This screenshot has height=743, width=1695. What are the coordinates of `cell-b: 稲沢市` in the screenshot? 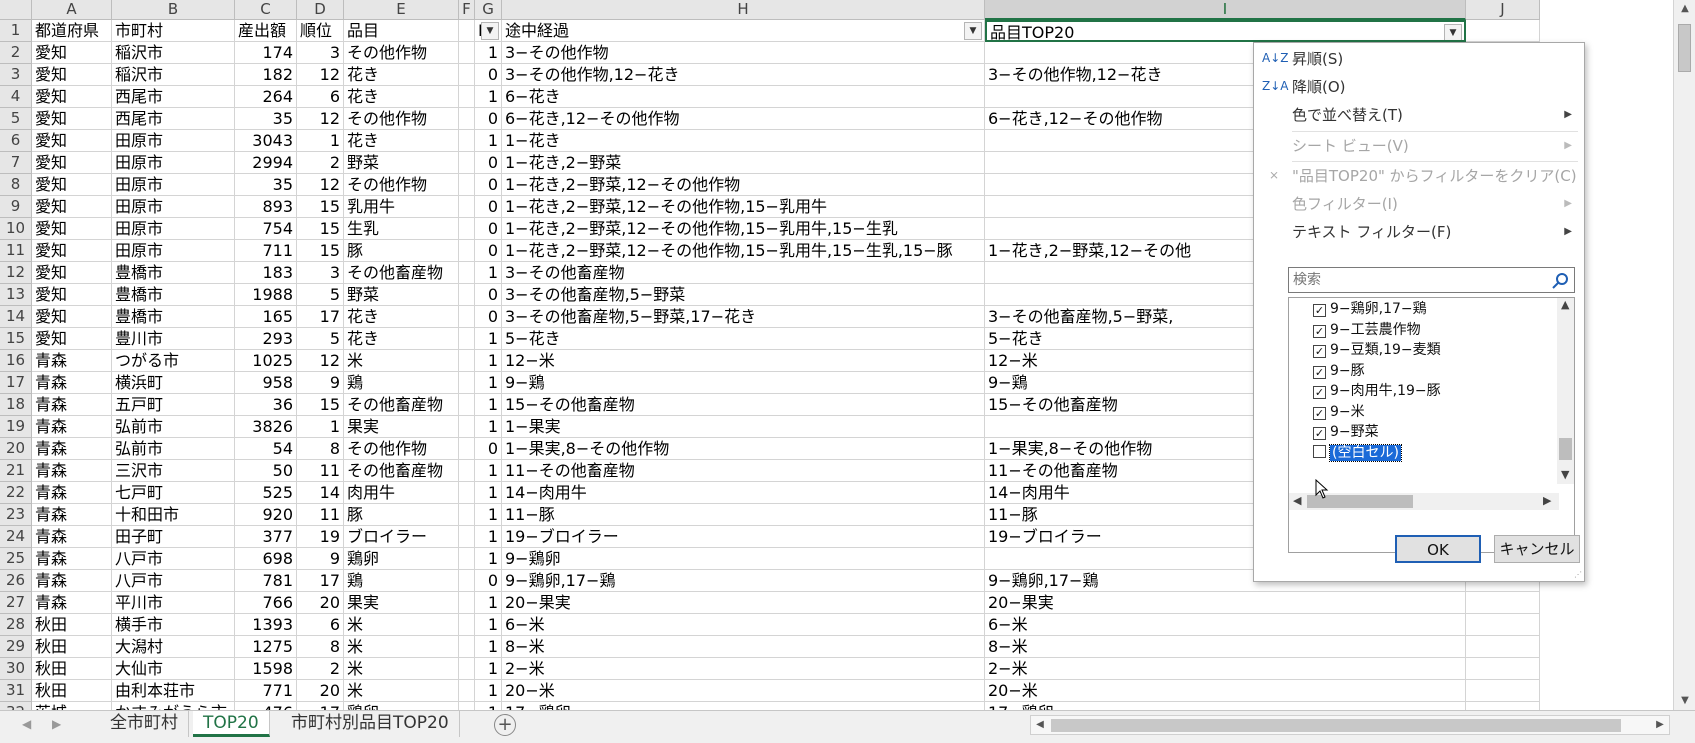 It's located at (173, 53).